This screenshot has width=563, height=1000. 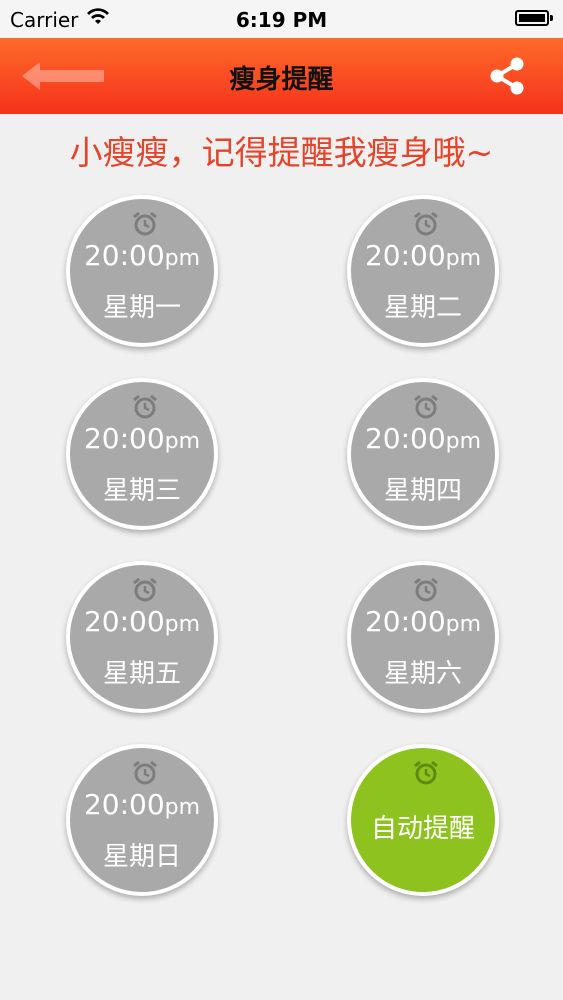 What do you see at coordinates (281, 152) in the screenshot?
I see `tagline: 小瘦瘦，记得提醒我瘦身哦~` at bounding box center [281, 152].